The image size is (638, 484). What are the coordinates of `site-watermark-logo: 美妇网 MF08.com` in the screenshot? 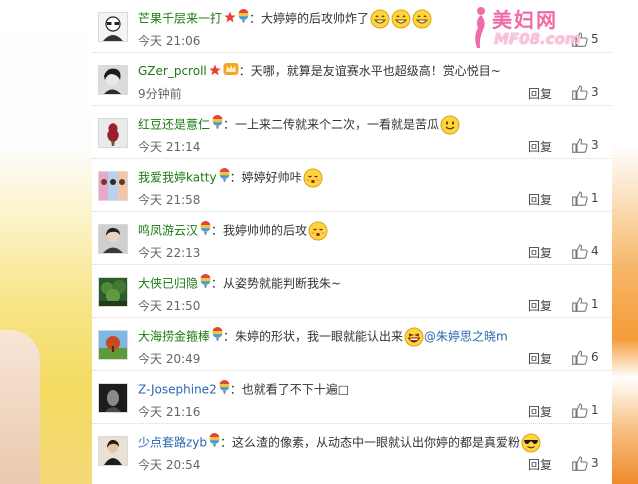 It's located at (535, 29).